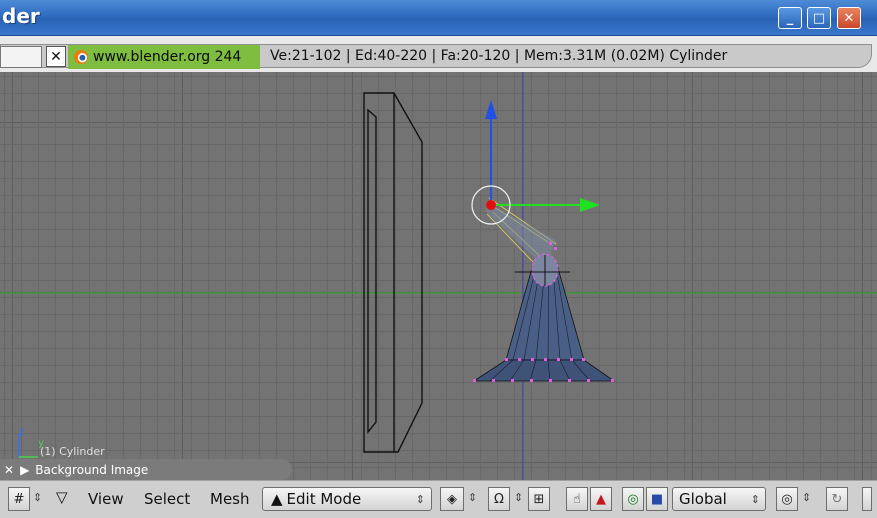  What do you see at coordinates (81, 57) in the screenshot?
I see `blender-logo-icon` at bounding box center [81, 57].